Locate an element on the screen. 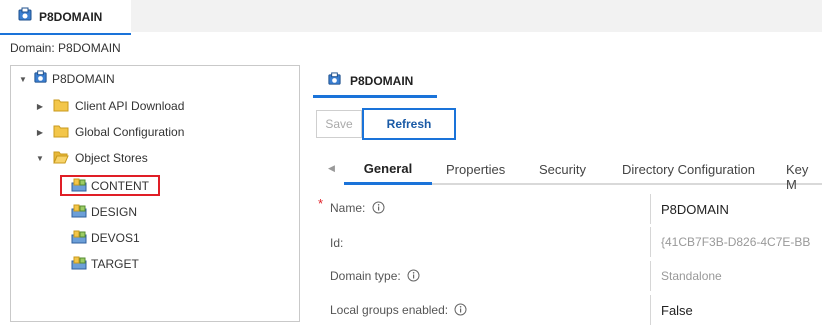 The width and height of the screenshot is (822, 325). object-store-target: TARGET is located at coordinates (105, 264).